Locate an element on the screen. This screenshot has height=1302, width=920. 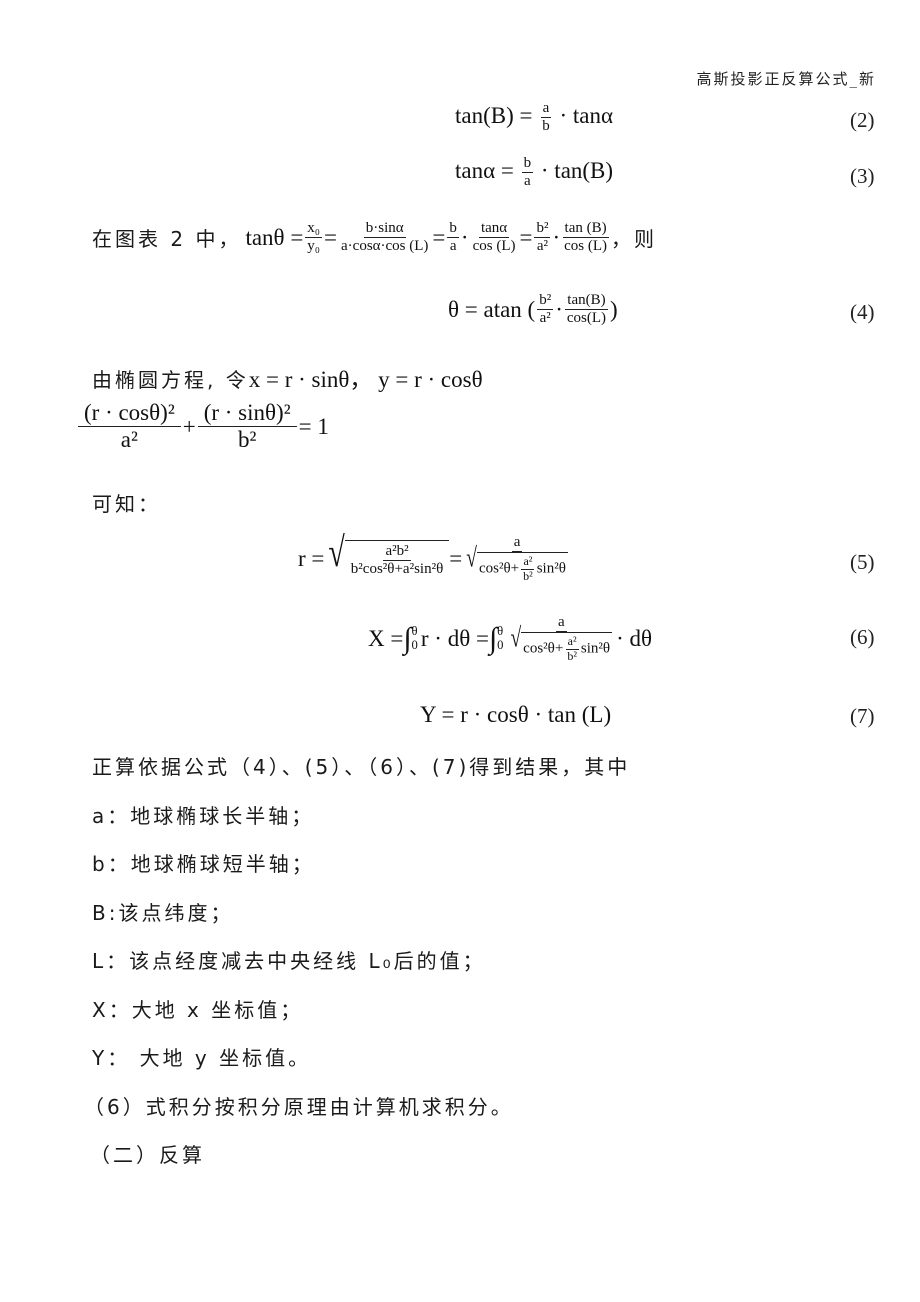
equation-3: tanα = ba · tan(B) is located at coordinates (534, 173).